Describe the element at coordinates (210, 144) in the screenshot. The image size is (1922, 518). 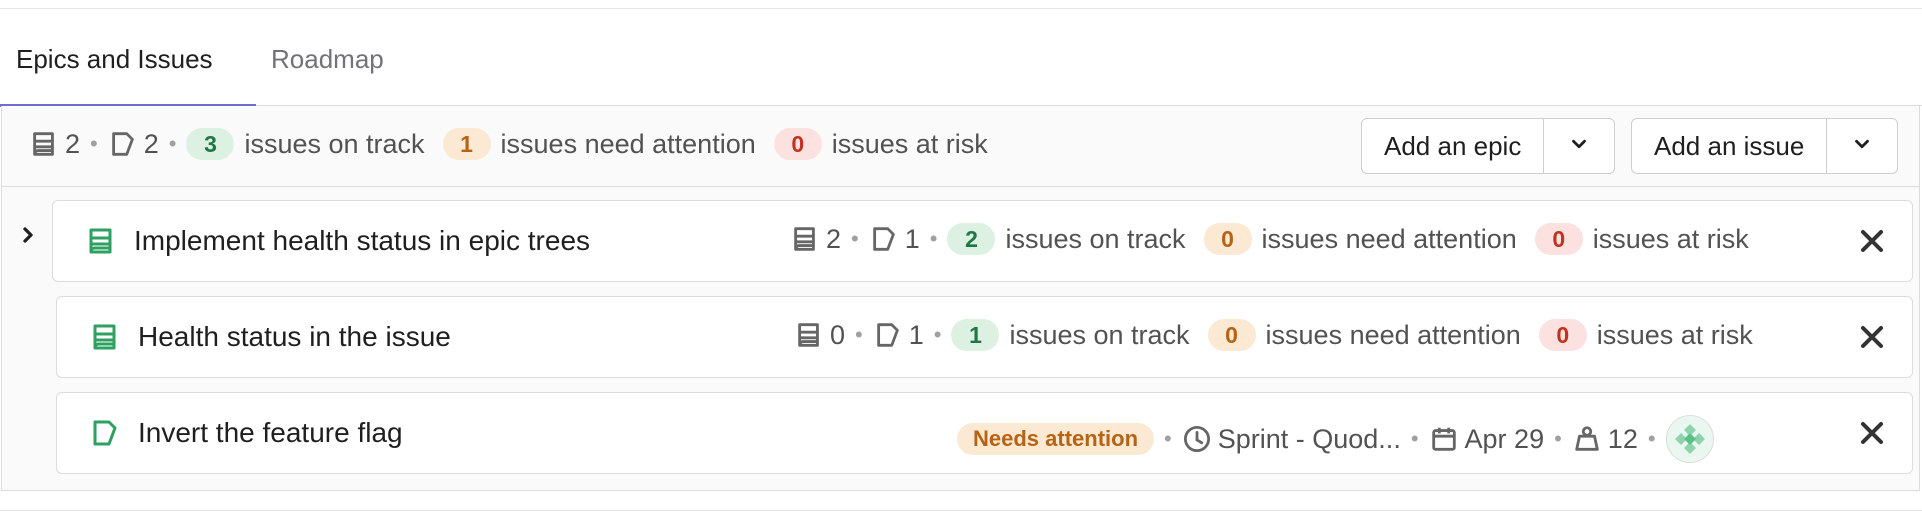
I see `on-track-count: 3` at that location.